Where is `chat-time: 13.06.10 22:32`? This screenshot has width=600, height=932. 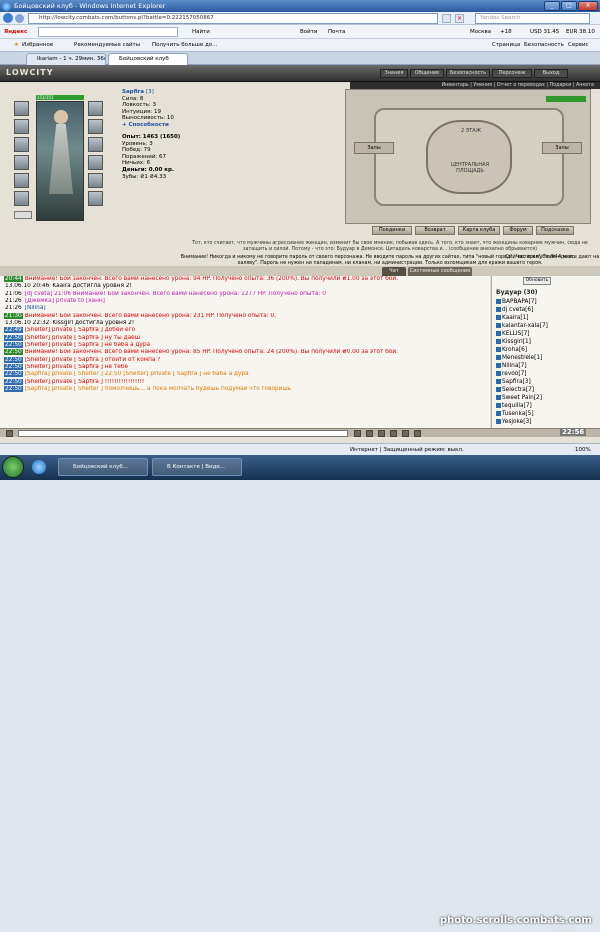
chat-time: 13.06.10 22:32 is located at coordinates (27, 323).